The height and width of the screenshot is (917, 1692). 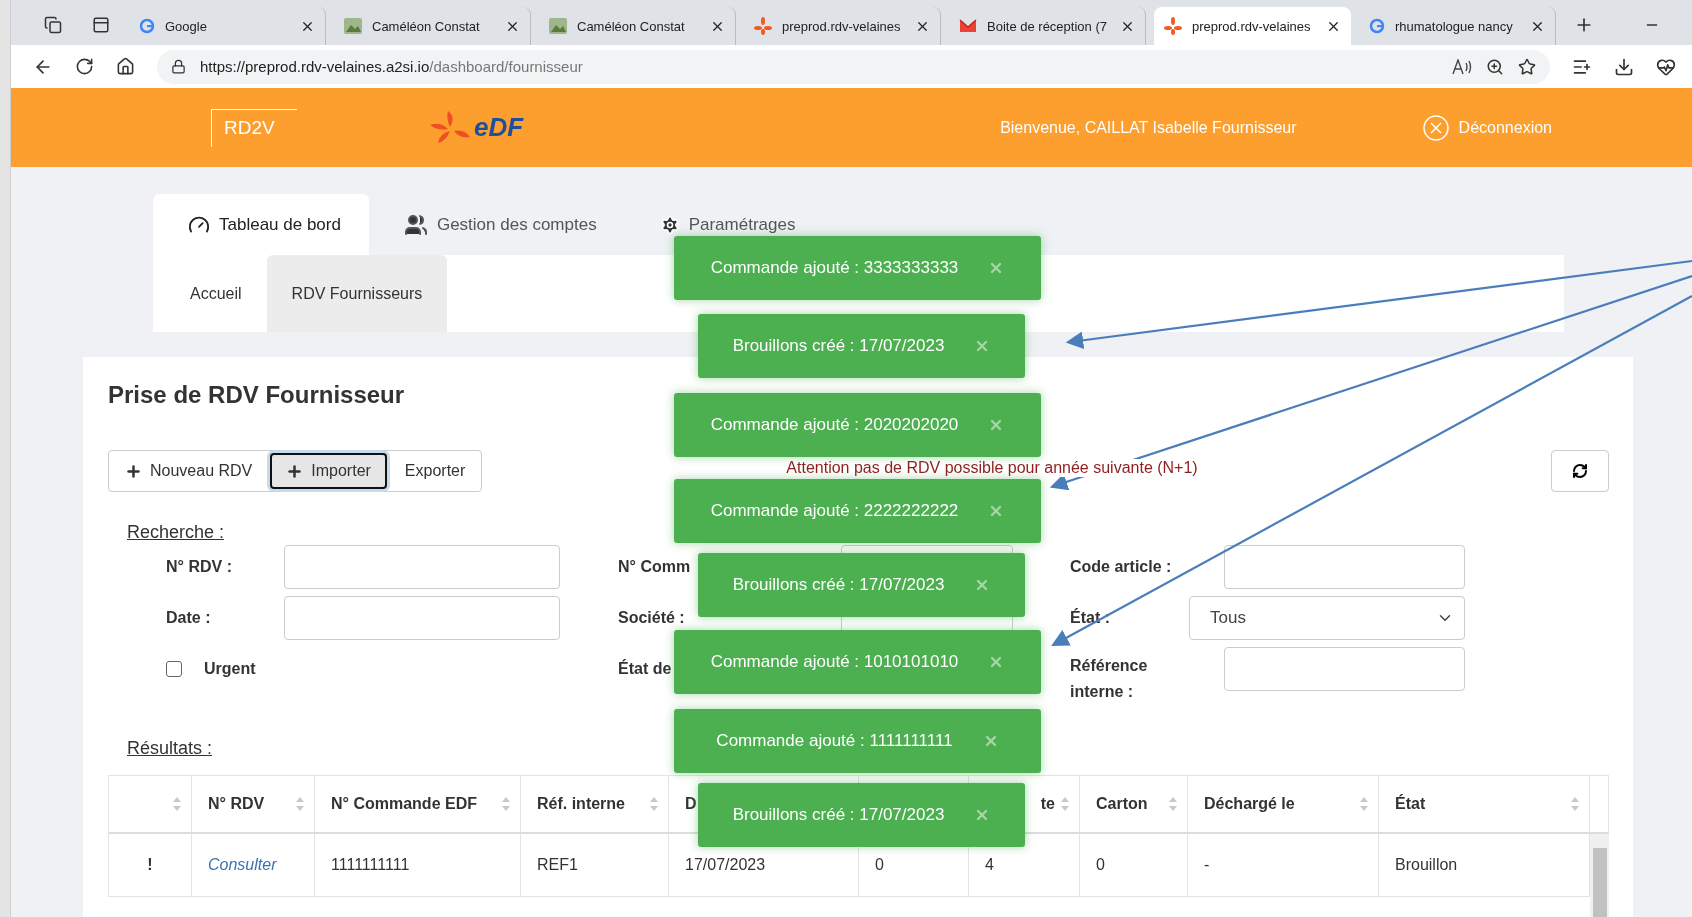 What do you see at coordinates (992, 468) in the screenshot?
I see `warning-text: Attention pas de RDV possible pour année suivante (N+1)` at bounding box center [992, 468].